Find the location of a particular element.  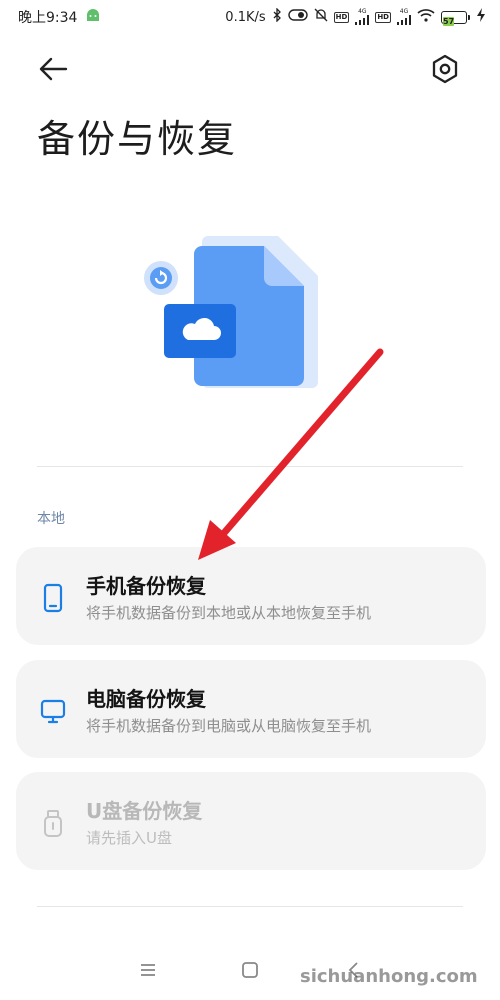

section-label-local: 本地 is located at coordinates (51, 519).